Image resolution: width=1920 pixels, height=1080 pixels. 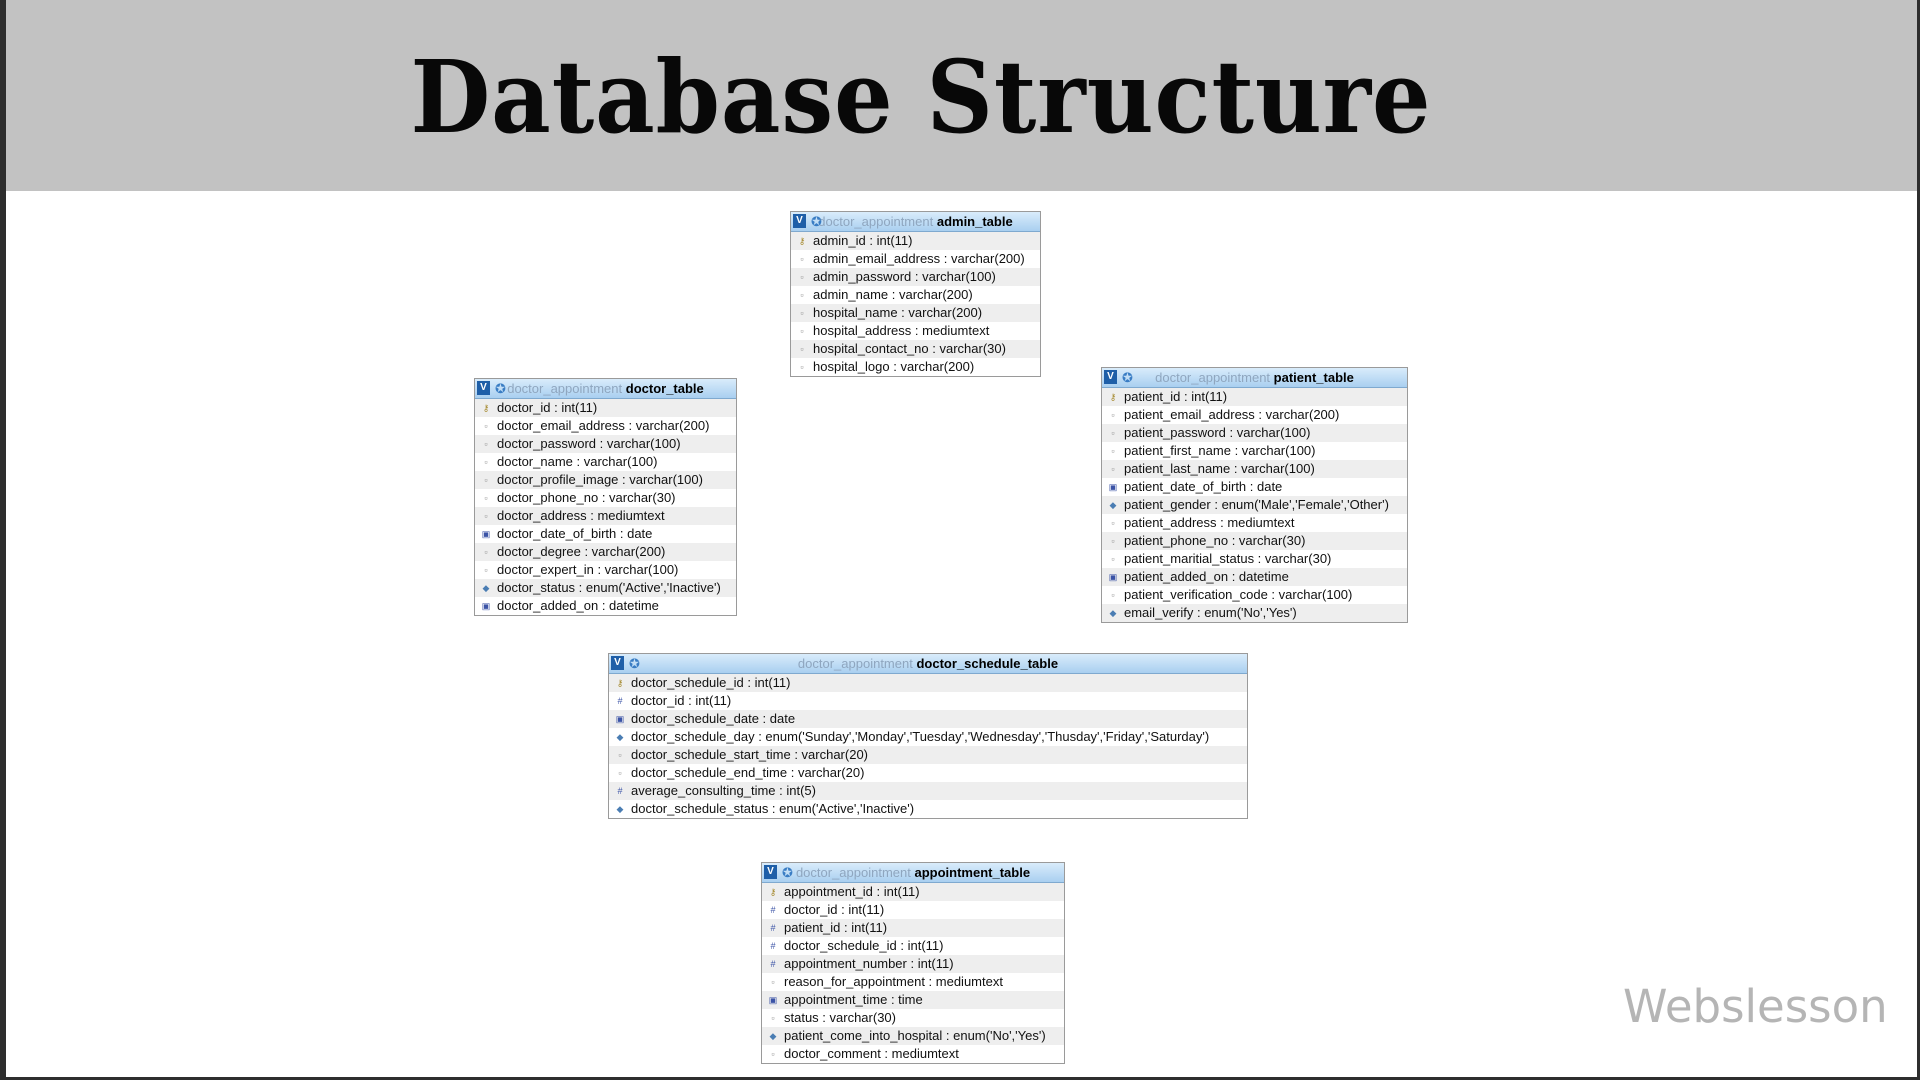 I want to click on column-row: ▫ patient_first_name : varchar(100), so click(x=1254, y=451).